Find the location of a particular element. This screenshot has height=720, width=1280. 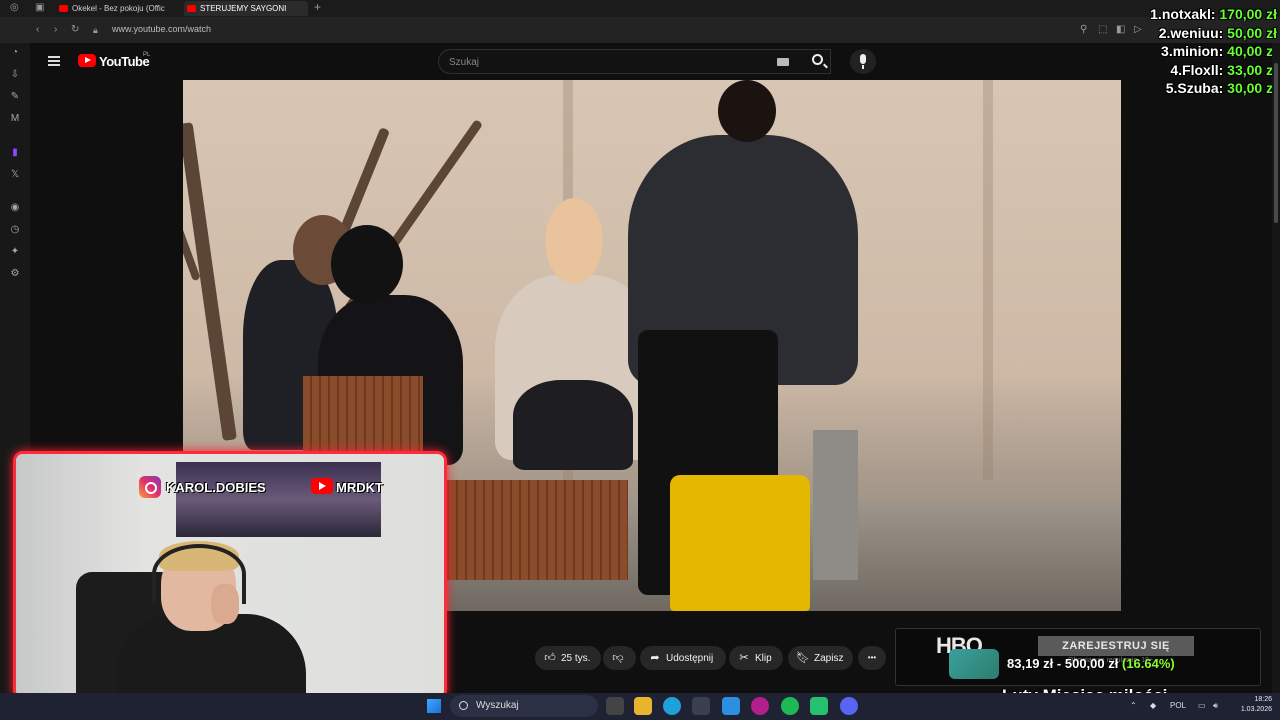

bookmark-icon: 🔖︎ is located at coordinates (803, 658).